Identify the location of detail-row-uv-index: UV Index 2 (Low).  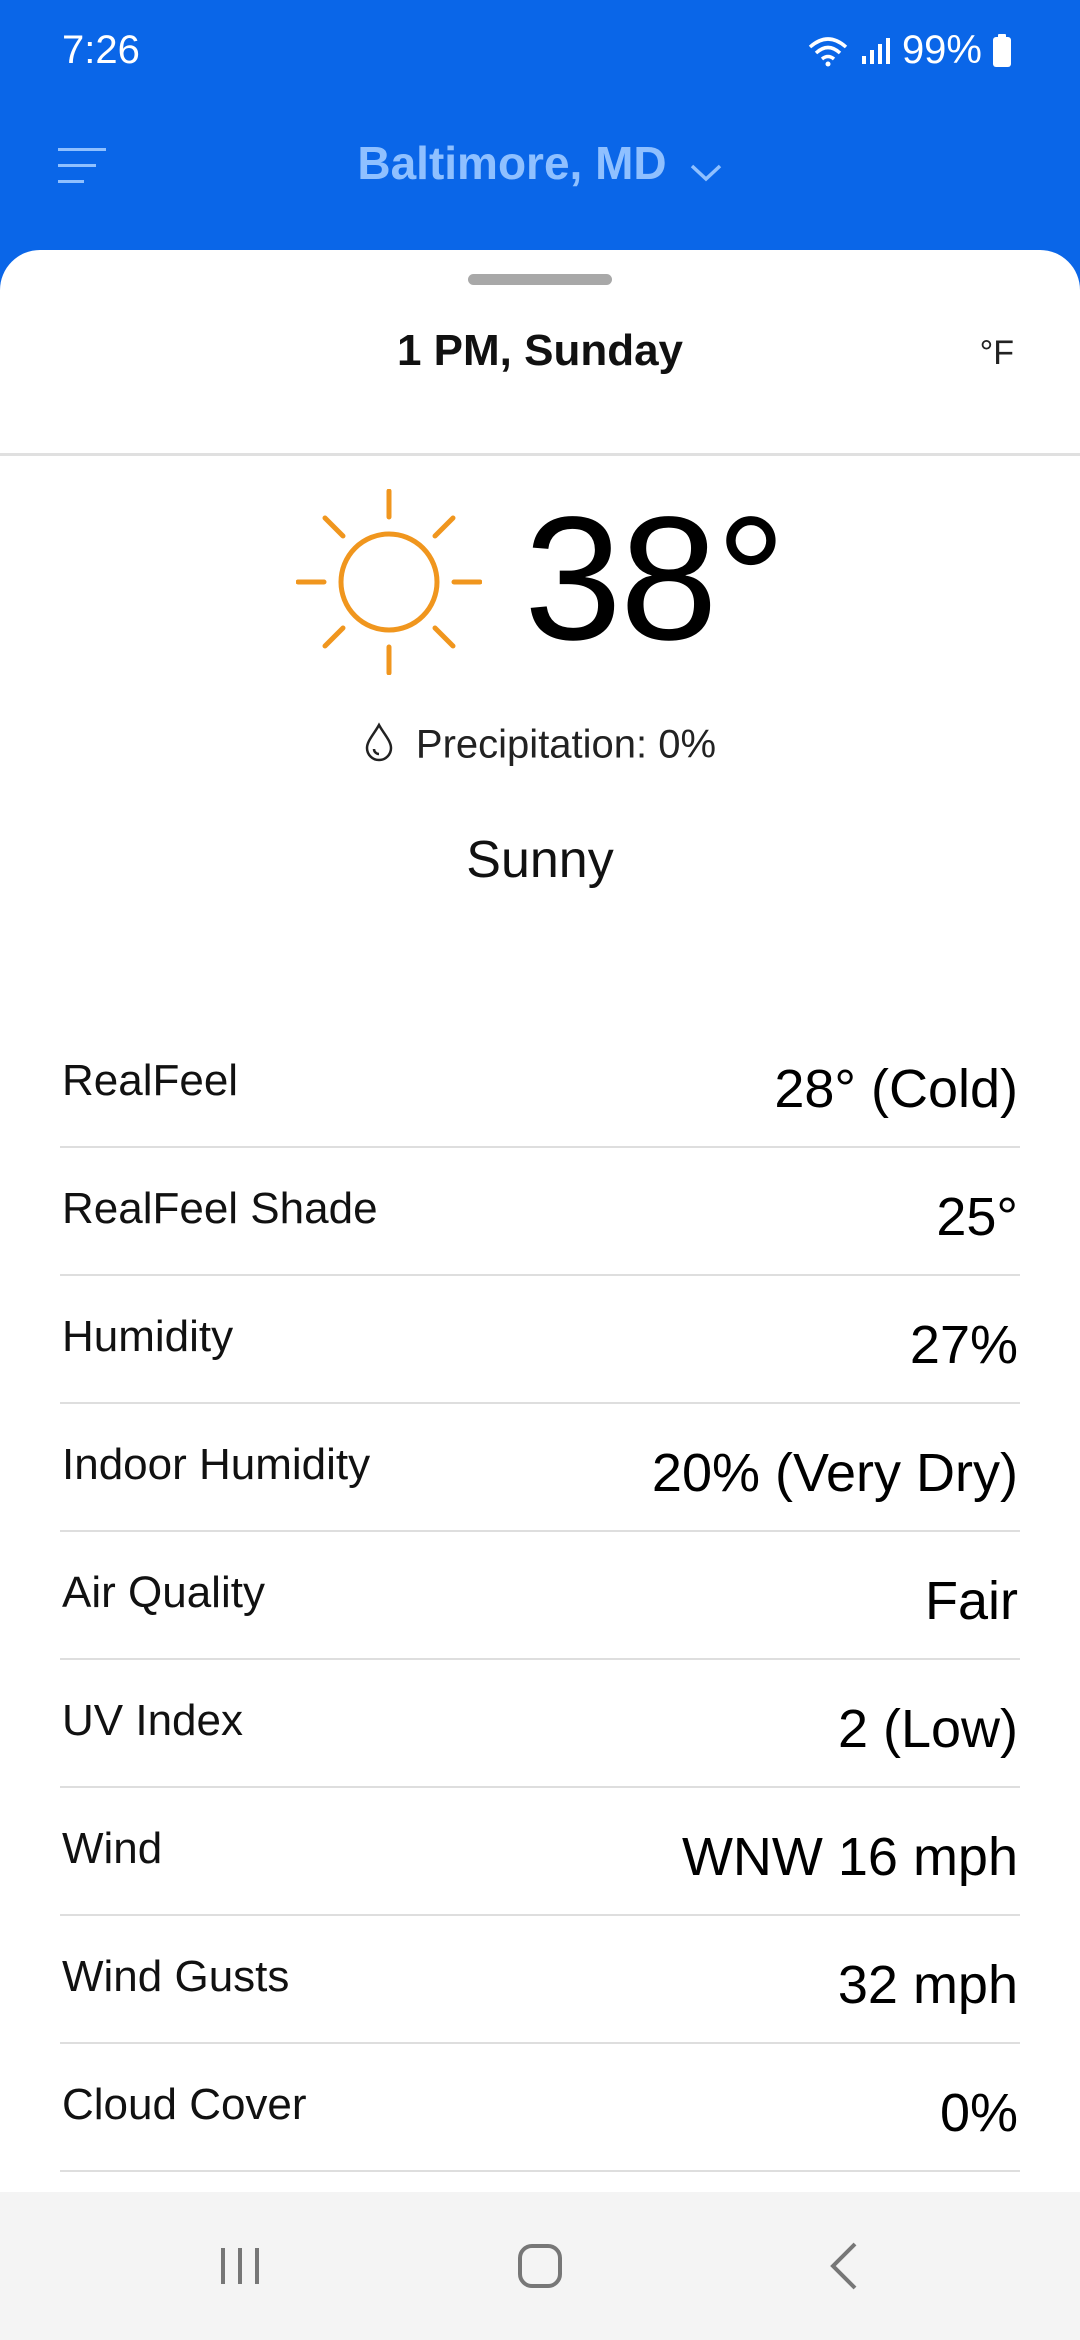
(540, 1724).